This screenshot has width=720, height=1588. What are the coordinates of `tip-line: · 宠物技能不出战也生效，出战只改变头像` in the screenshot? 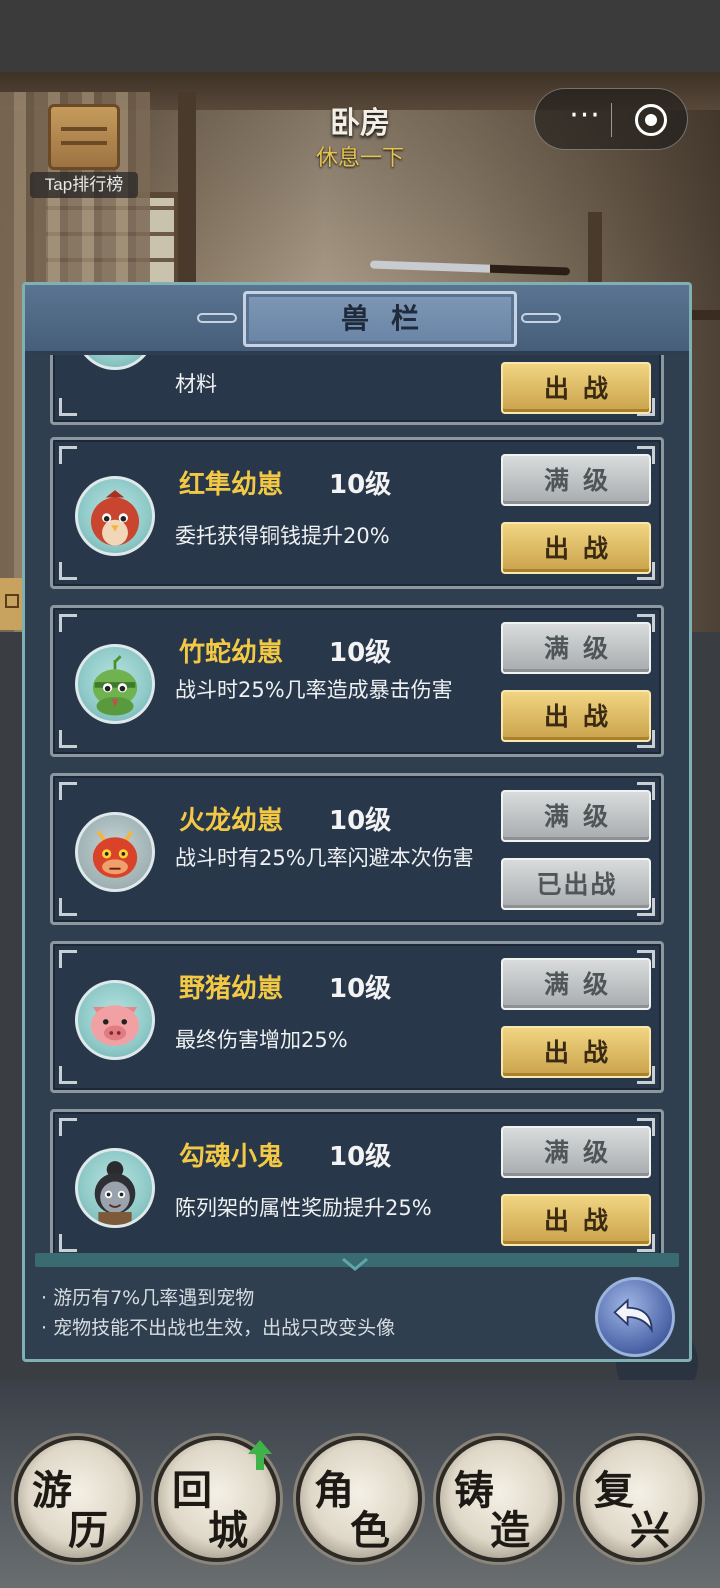 It's located at (218, 1328).